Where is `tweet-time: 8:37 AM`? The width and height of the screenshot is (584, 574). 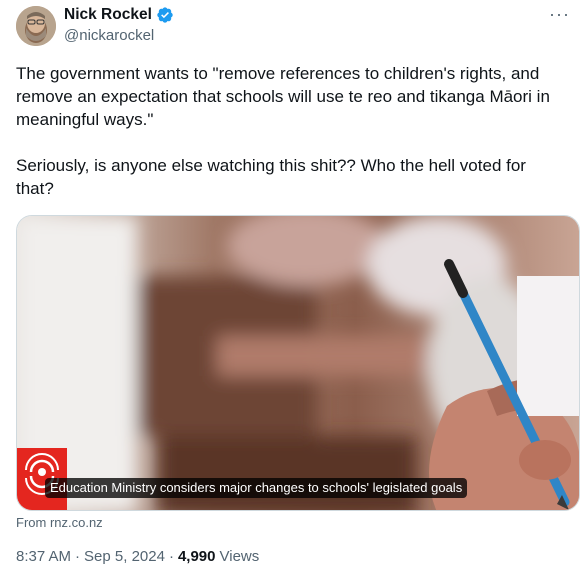
tweet-time: 8:37 AM is located at coordinates (43, 556).